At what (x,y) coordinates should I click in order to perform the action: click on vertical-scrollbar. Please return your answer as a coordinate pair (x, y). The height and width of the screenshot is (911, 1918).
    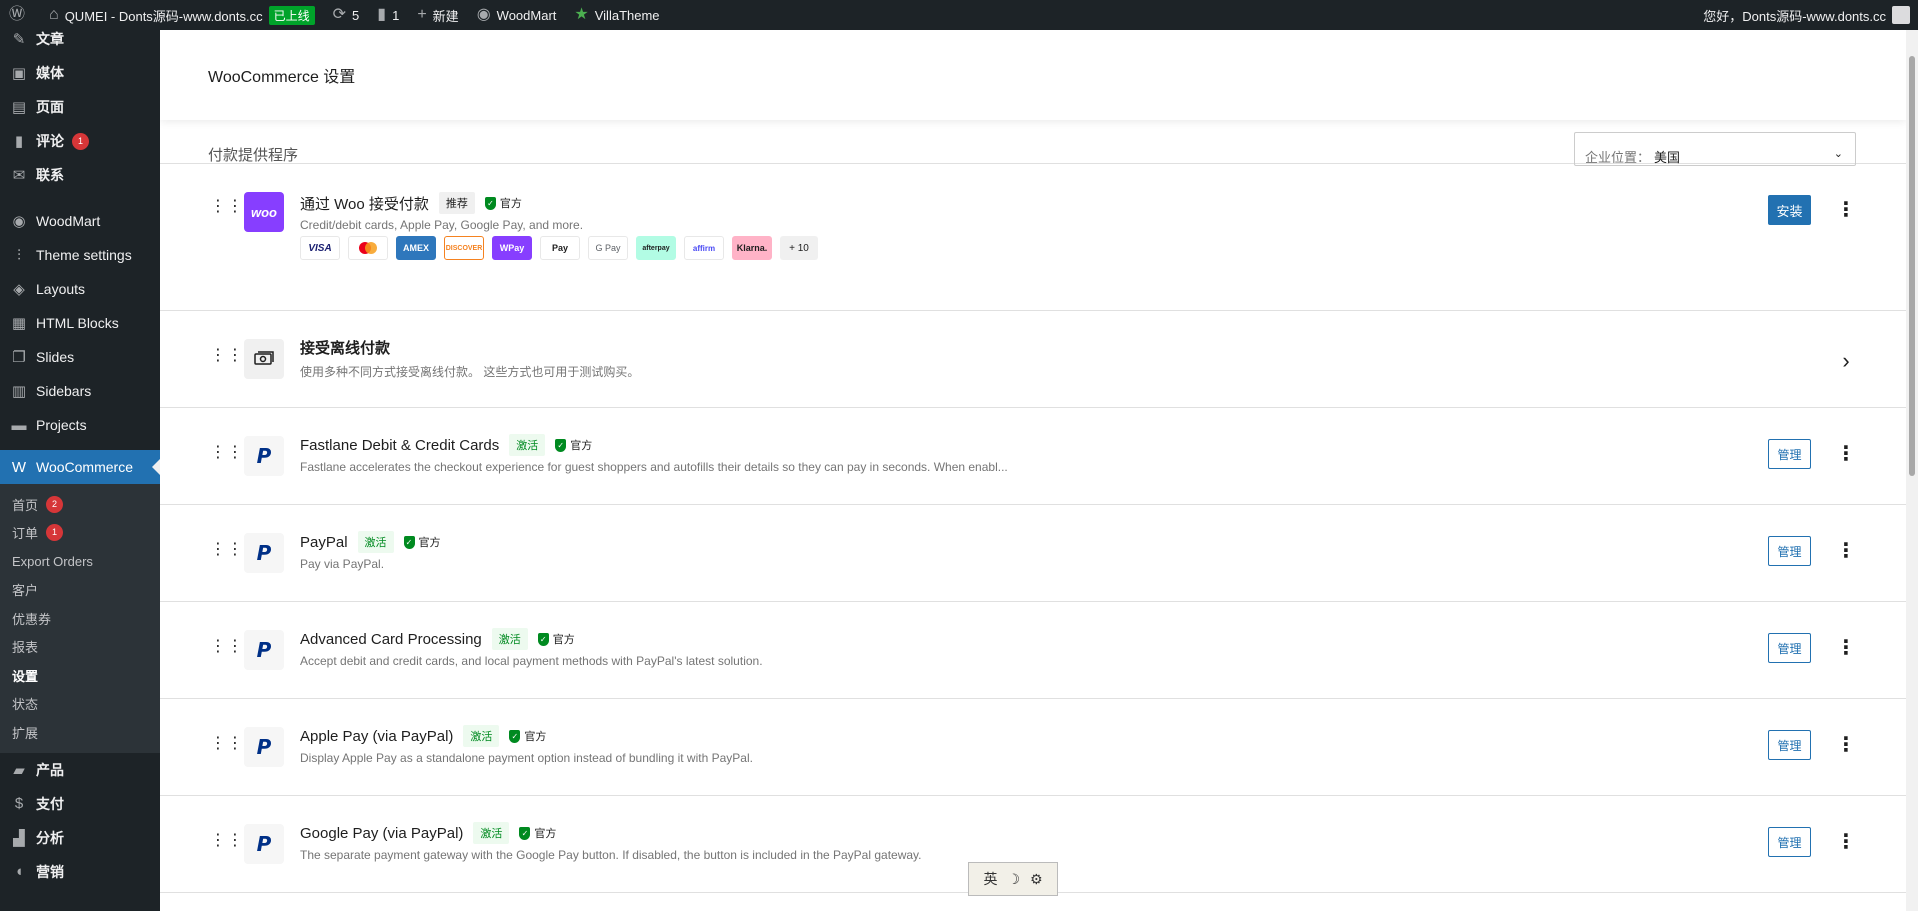
    Looking at the image, I should click on (1912, 470).